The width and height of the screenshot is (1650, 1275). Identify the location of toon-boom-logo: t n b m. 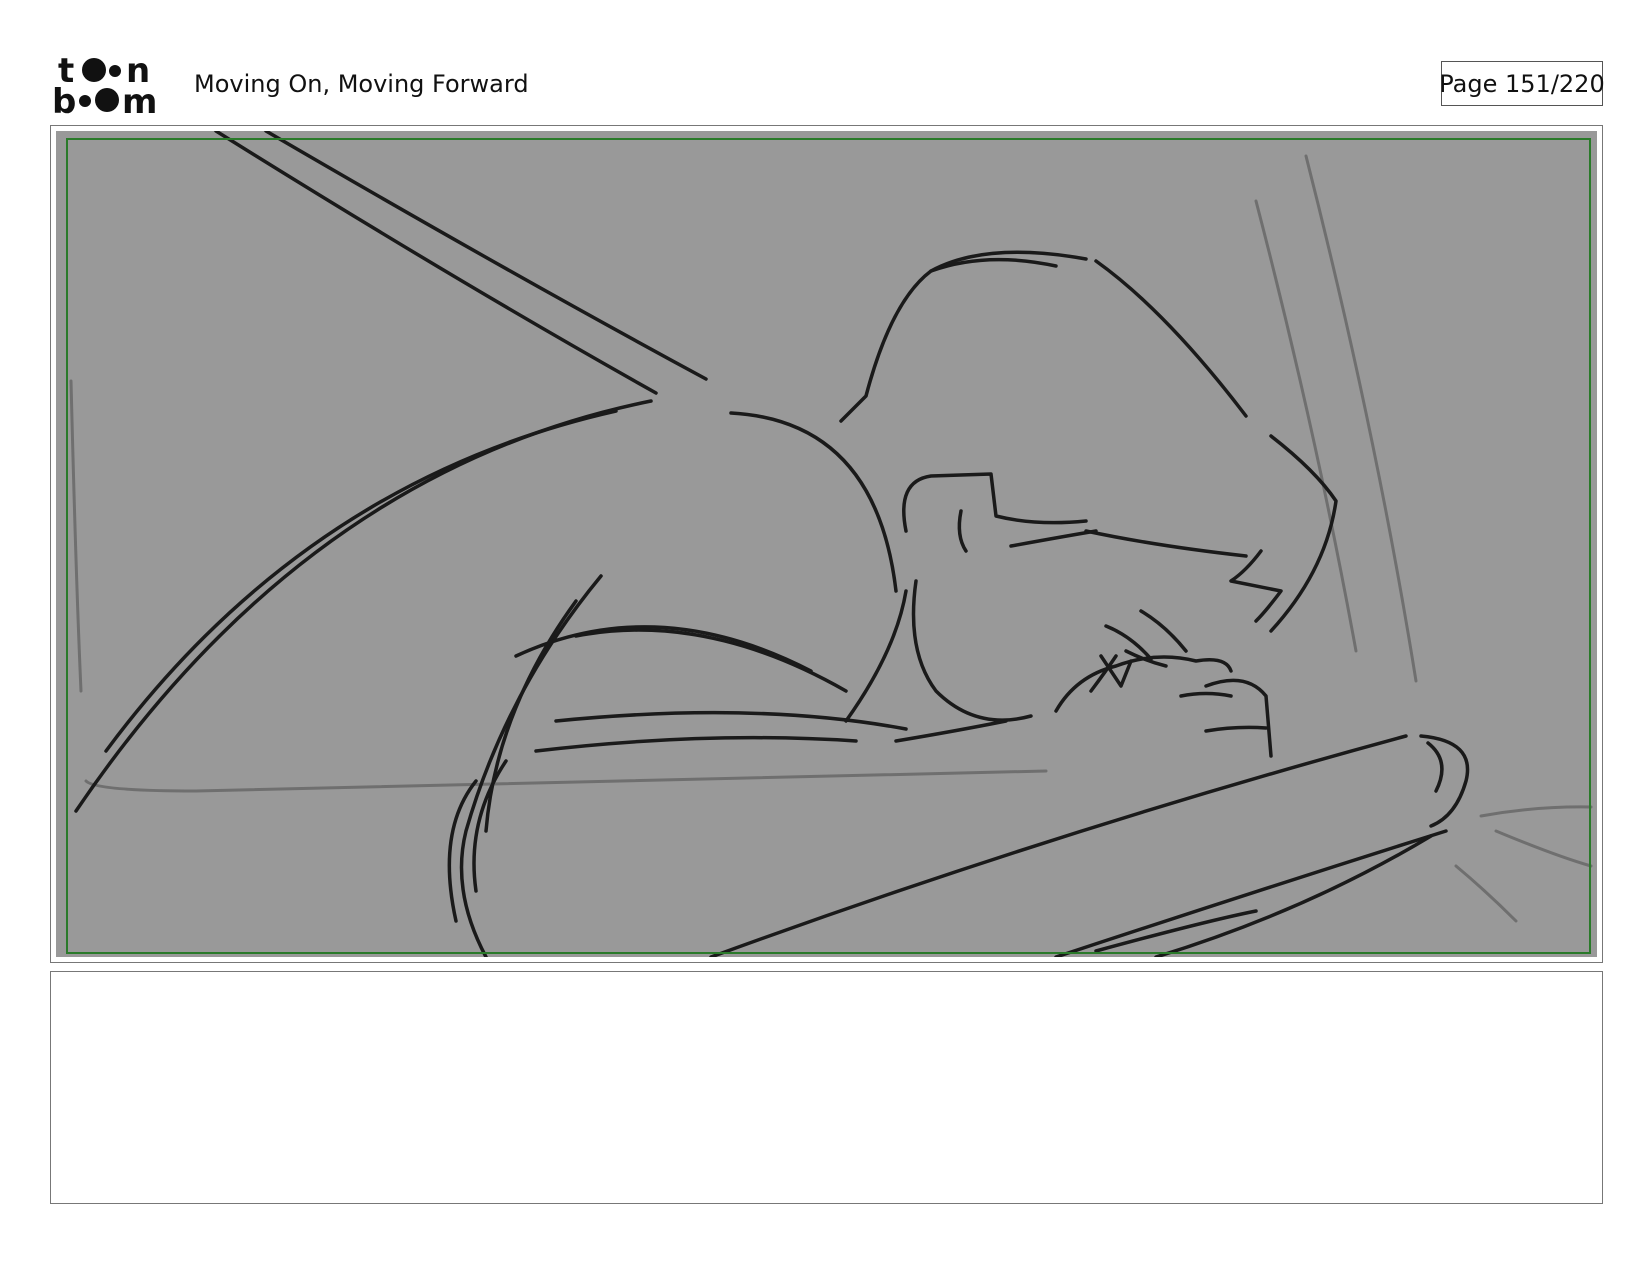
(111, 84).